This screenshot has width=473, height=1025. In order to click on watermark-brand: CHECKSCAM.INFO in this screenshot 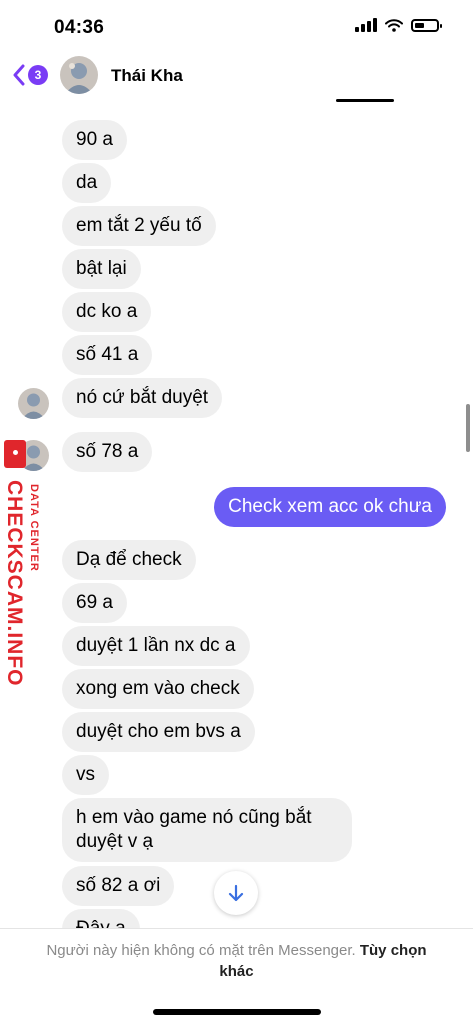, I will do `click(14, 583)`.